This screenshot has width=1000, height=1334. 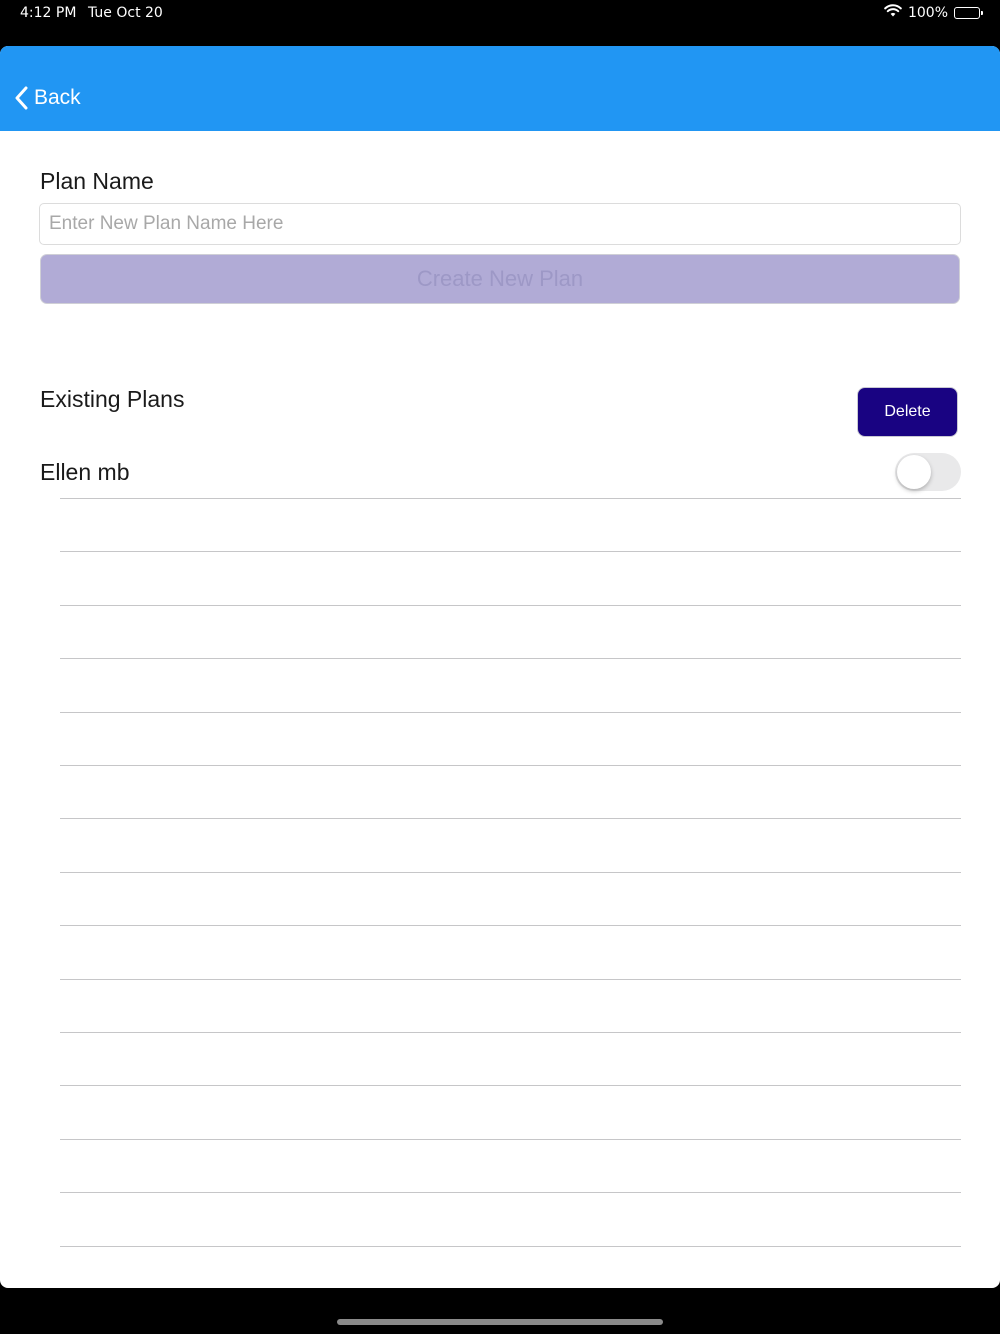 I want to click on plan-name-input, so click(x=500, y=224).